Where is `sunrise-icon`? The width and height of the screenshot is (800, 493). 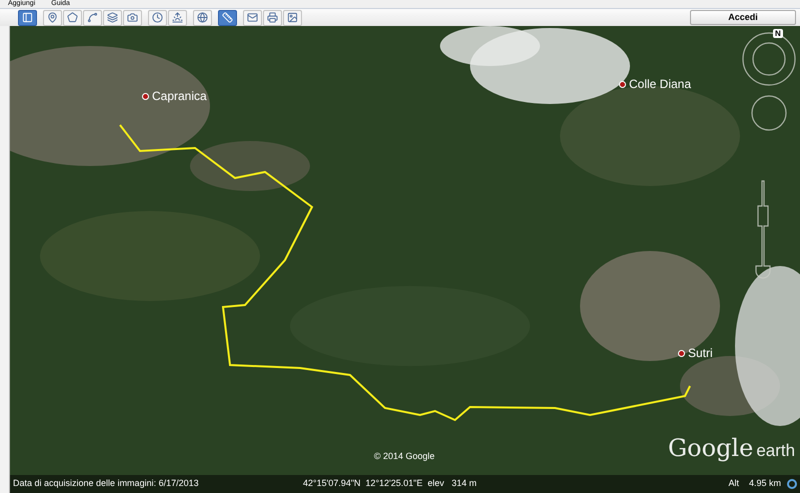
sunrise-icon is located at coordinates (177, 17).